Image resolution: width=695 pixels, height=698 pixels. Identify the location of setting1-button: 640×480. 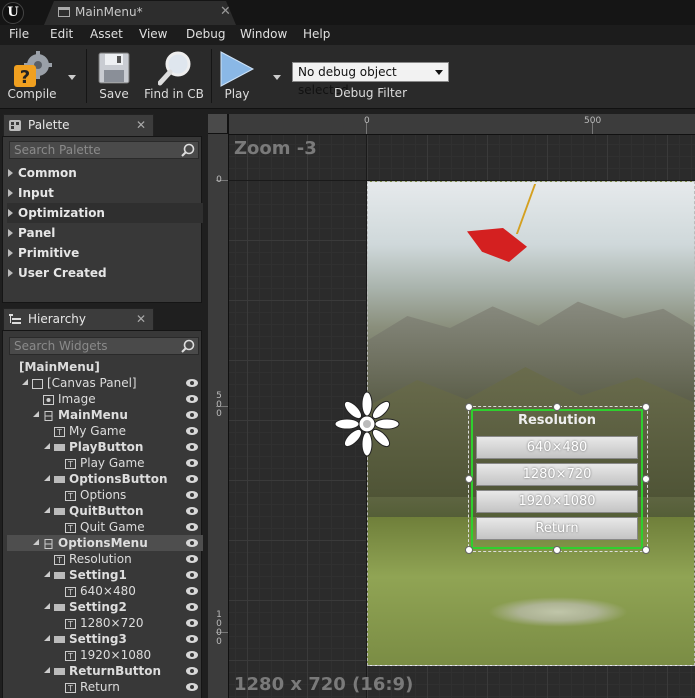
(557, 447).